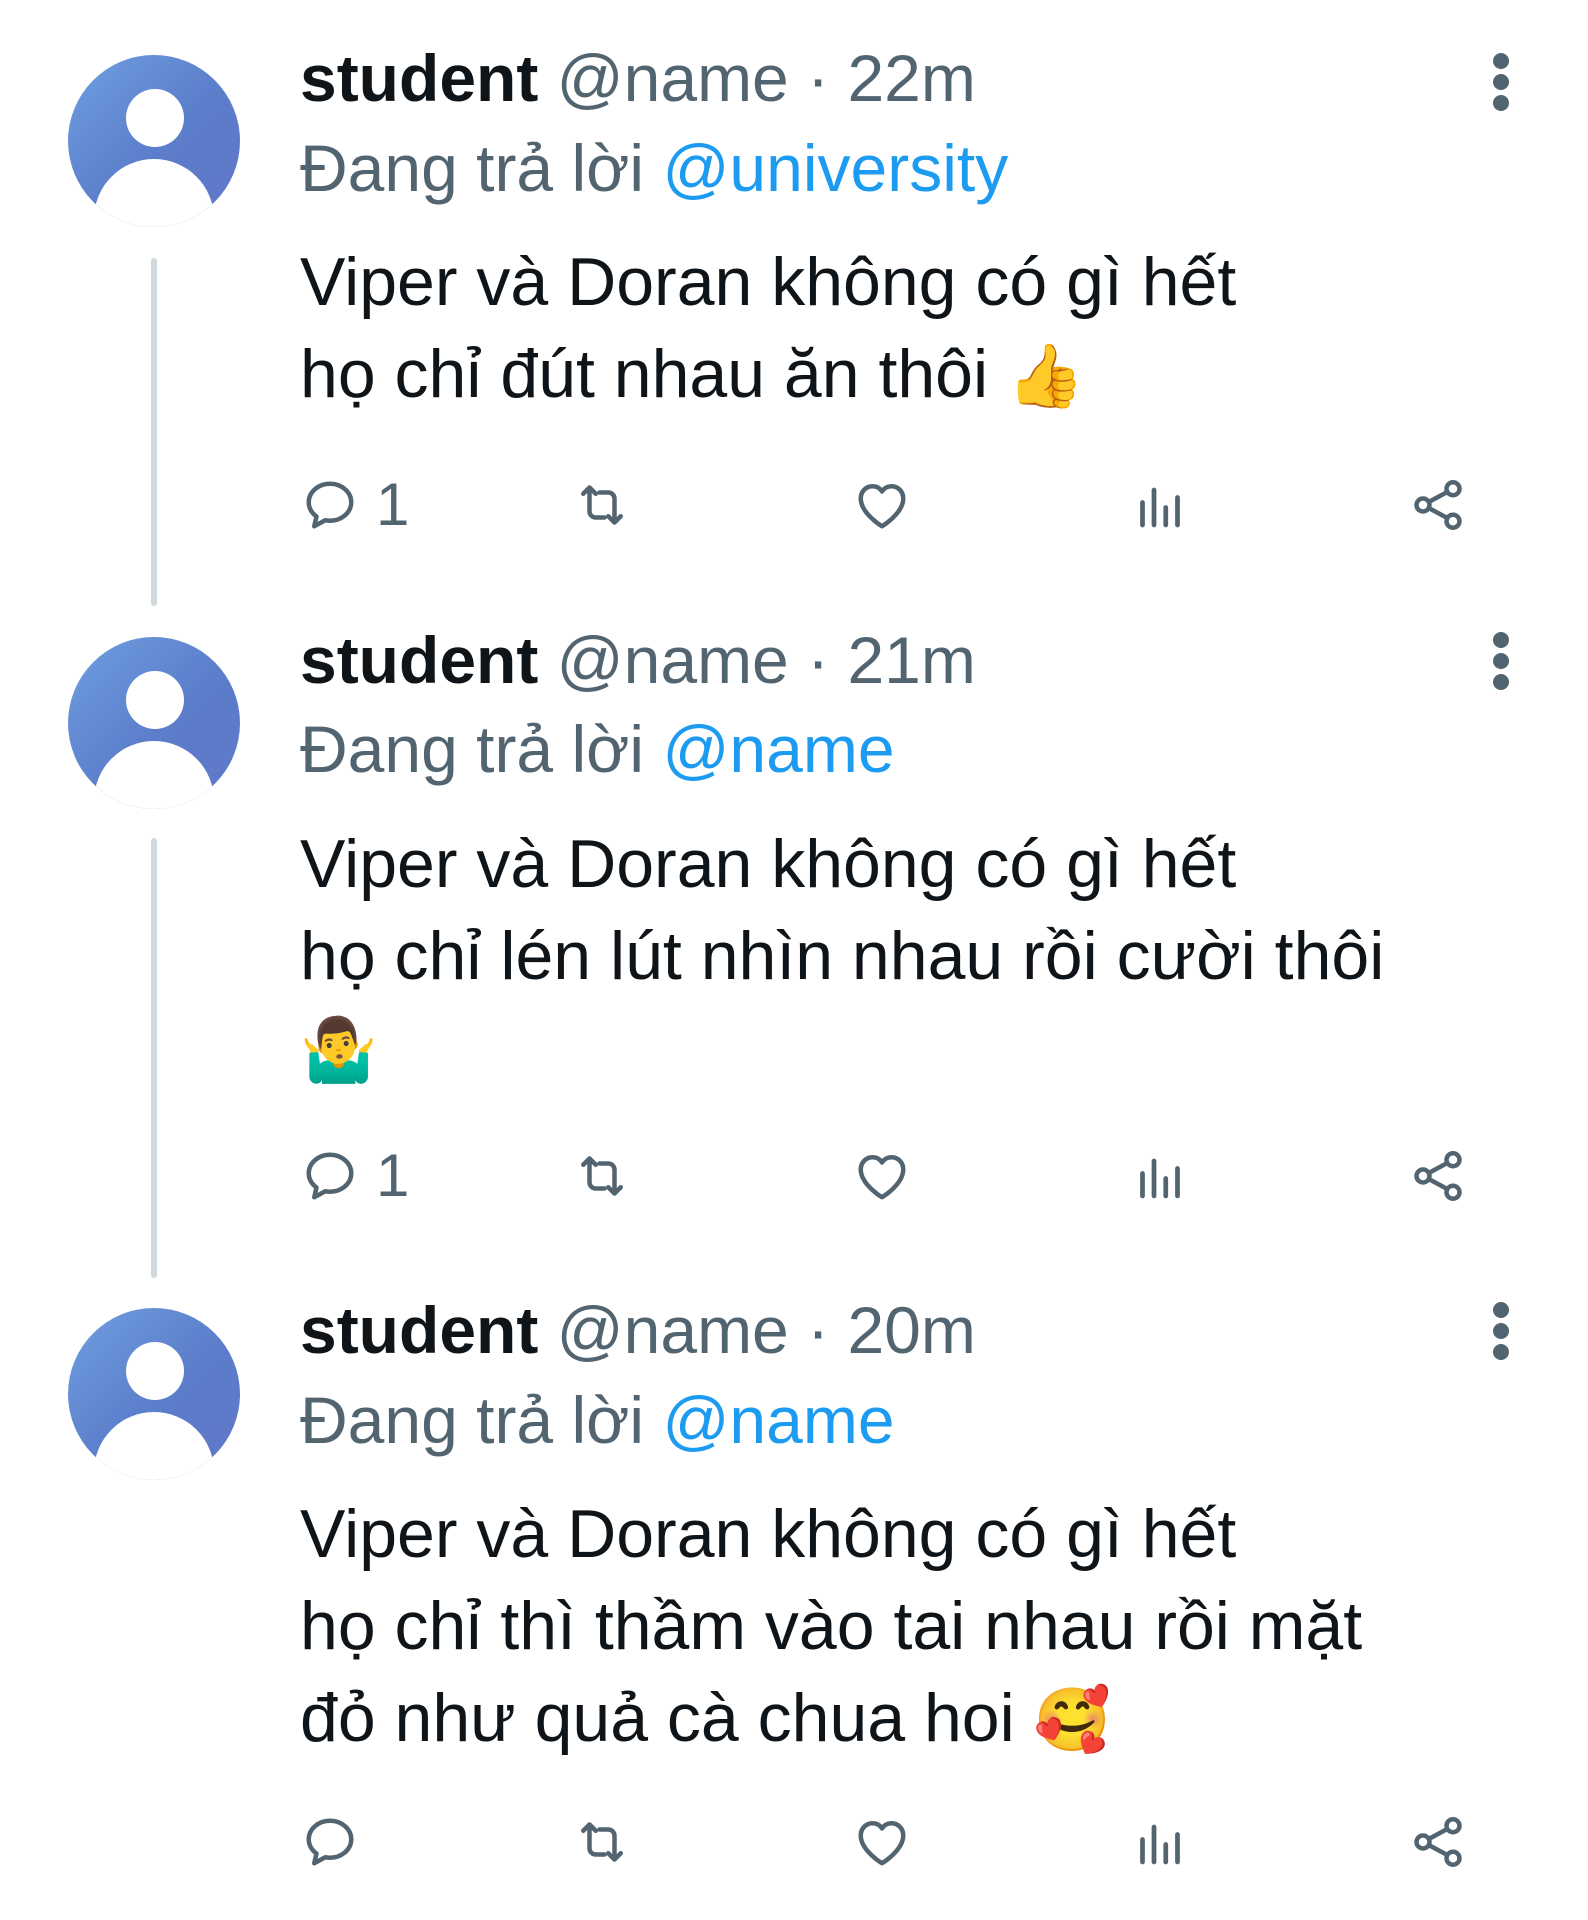 The width and height of the screenshot is (1588, 1920). I want to click on timestamp: 20m, so click(911, 1330).